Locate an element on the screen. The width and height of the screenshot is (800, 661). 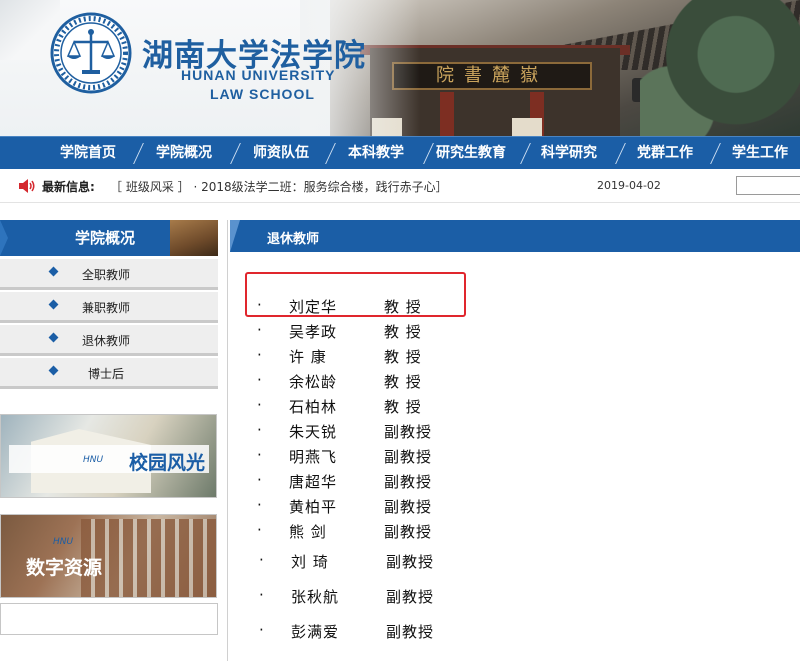
search-input is located at coordinates (768, 185).